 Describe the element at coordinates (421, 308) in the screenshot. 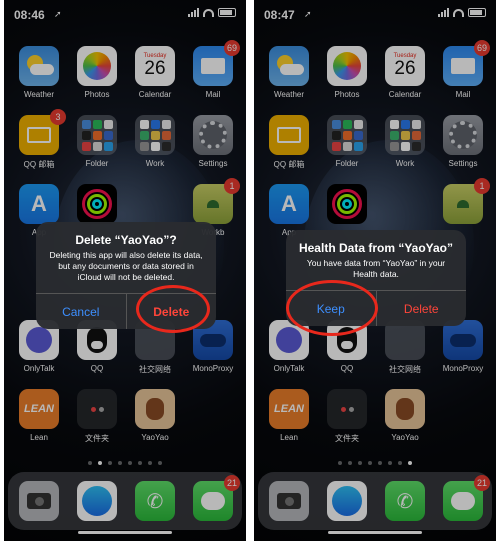

I see `delete-button: Delete` at that location.